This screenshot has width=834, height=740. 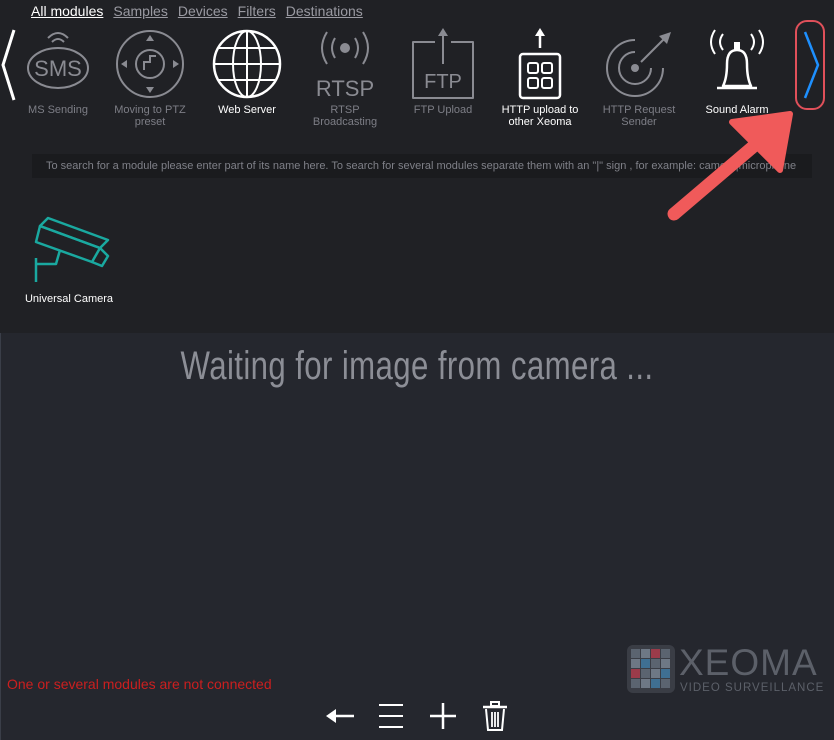 What do you see at coordinates (58, 68) in the screenshot?
I see `svg-text: SMS` at bounding box center [58, 68].